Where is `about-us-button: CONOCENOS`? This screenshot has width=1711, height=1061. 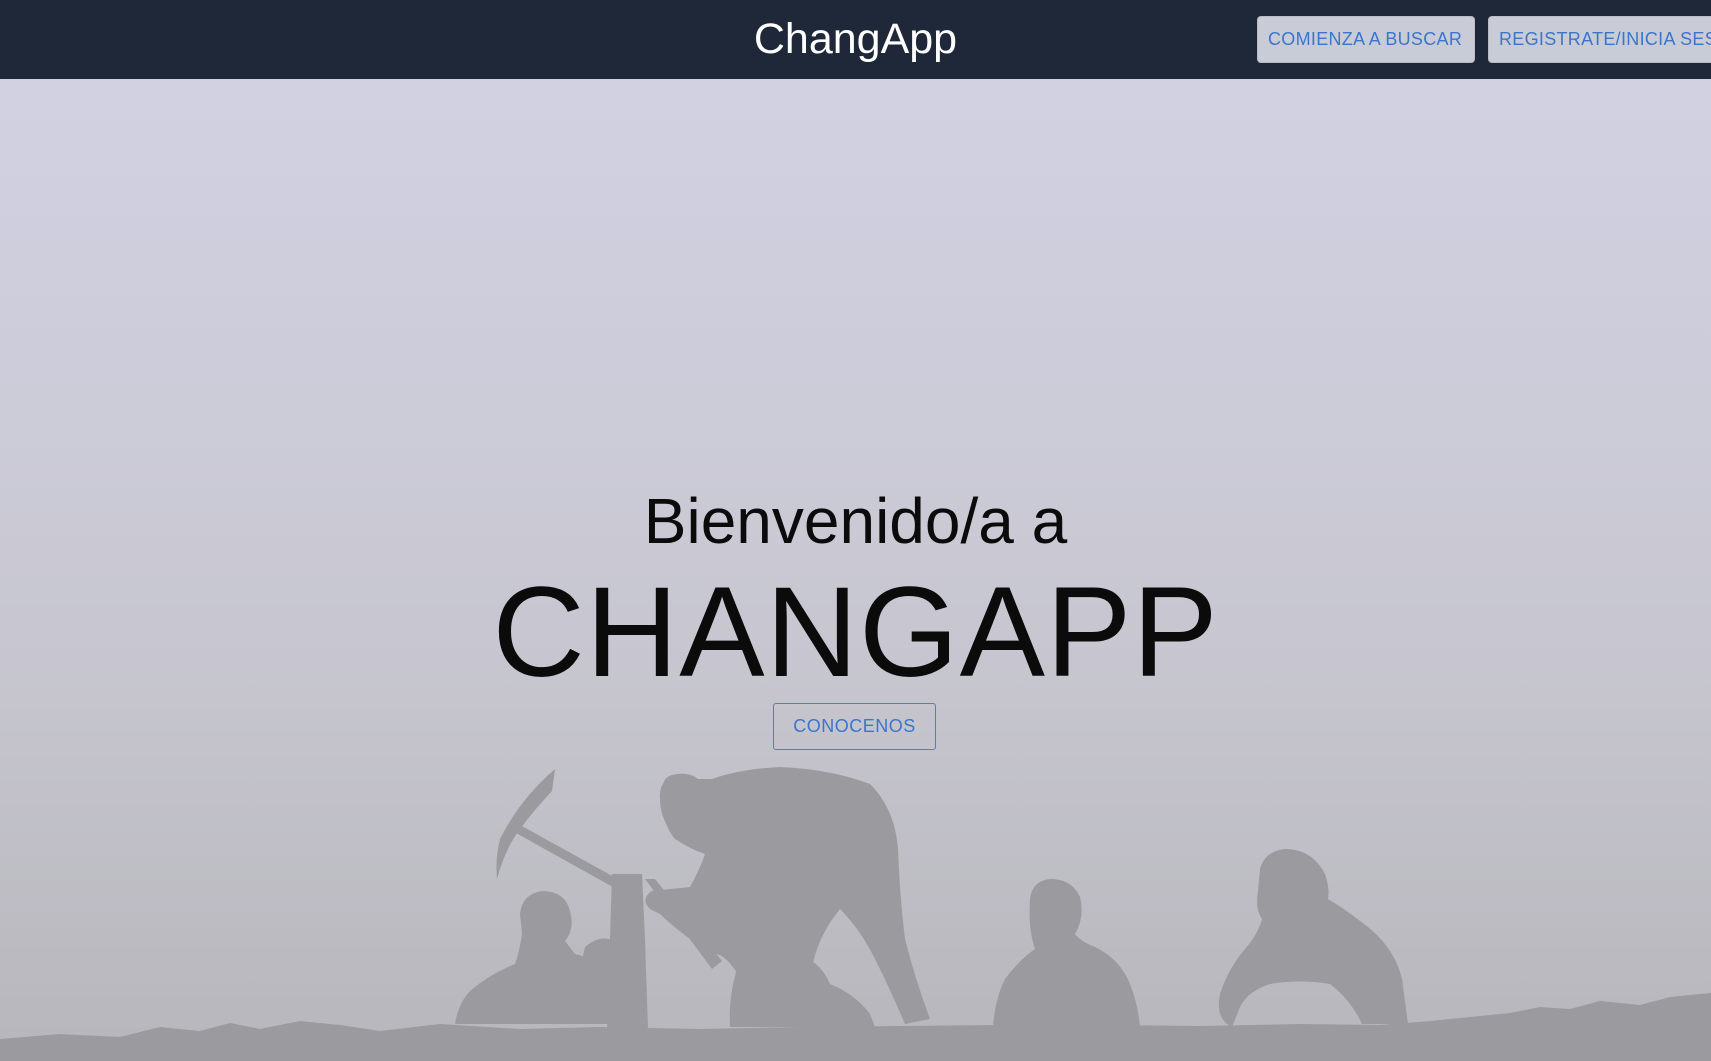 about-us-button: CONOCENOS is located at coordinates (854, 726).